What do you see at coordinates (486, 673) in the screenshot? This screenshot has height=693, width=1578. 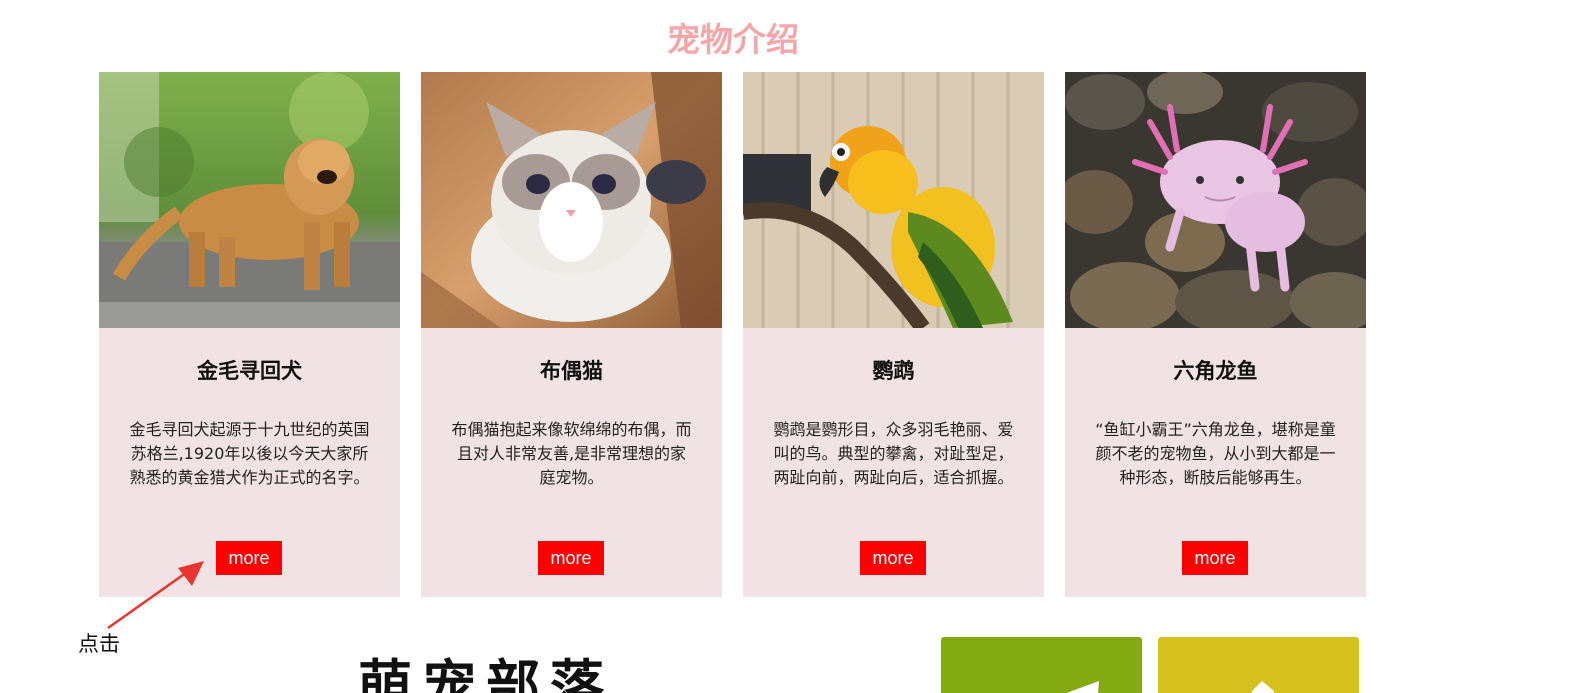 I see `tribe-title: 萌宠部落` at bounding box center [486, 673].